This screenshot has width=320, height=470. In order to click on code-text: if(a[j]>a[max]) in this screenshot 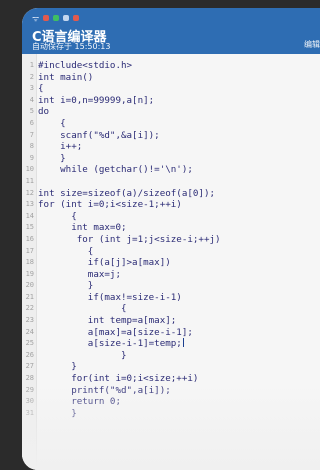, I will do `click(104, 263)`.